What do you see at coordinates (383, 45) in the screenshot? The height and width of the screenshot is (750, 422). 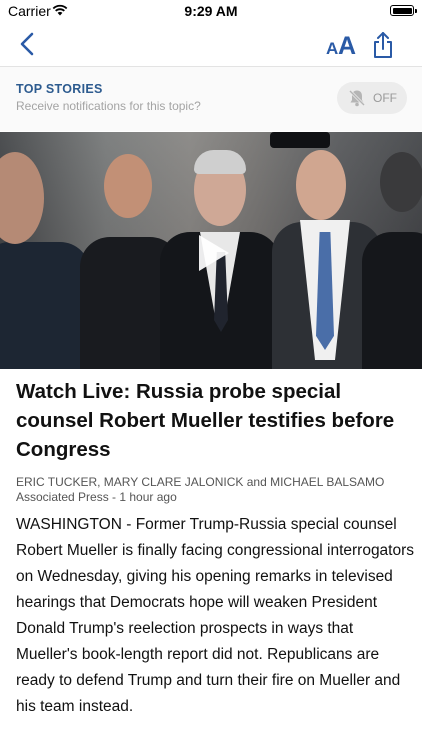 I see `share-icon` at bounding box center [383, 45].